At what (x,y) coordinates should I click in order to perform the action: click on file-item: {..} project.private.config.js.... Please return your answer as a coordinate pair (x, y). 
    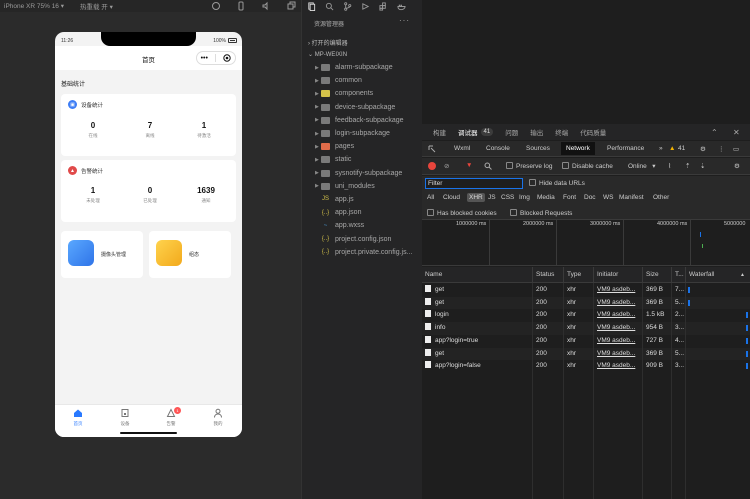
    Looking at the image, I should click on (362, 252).